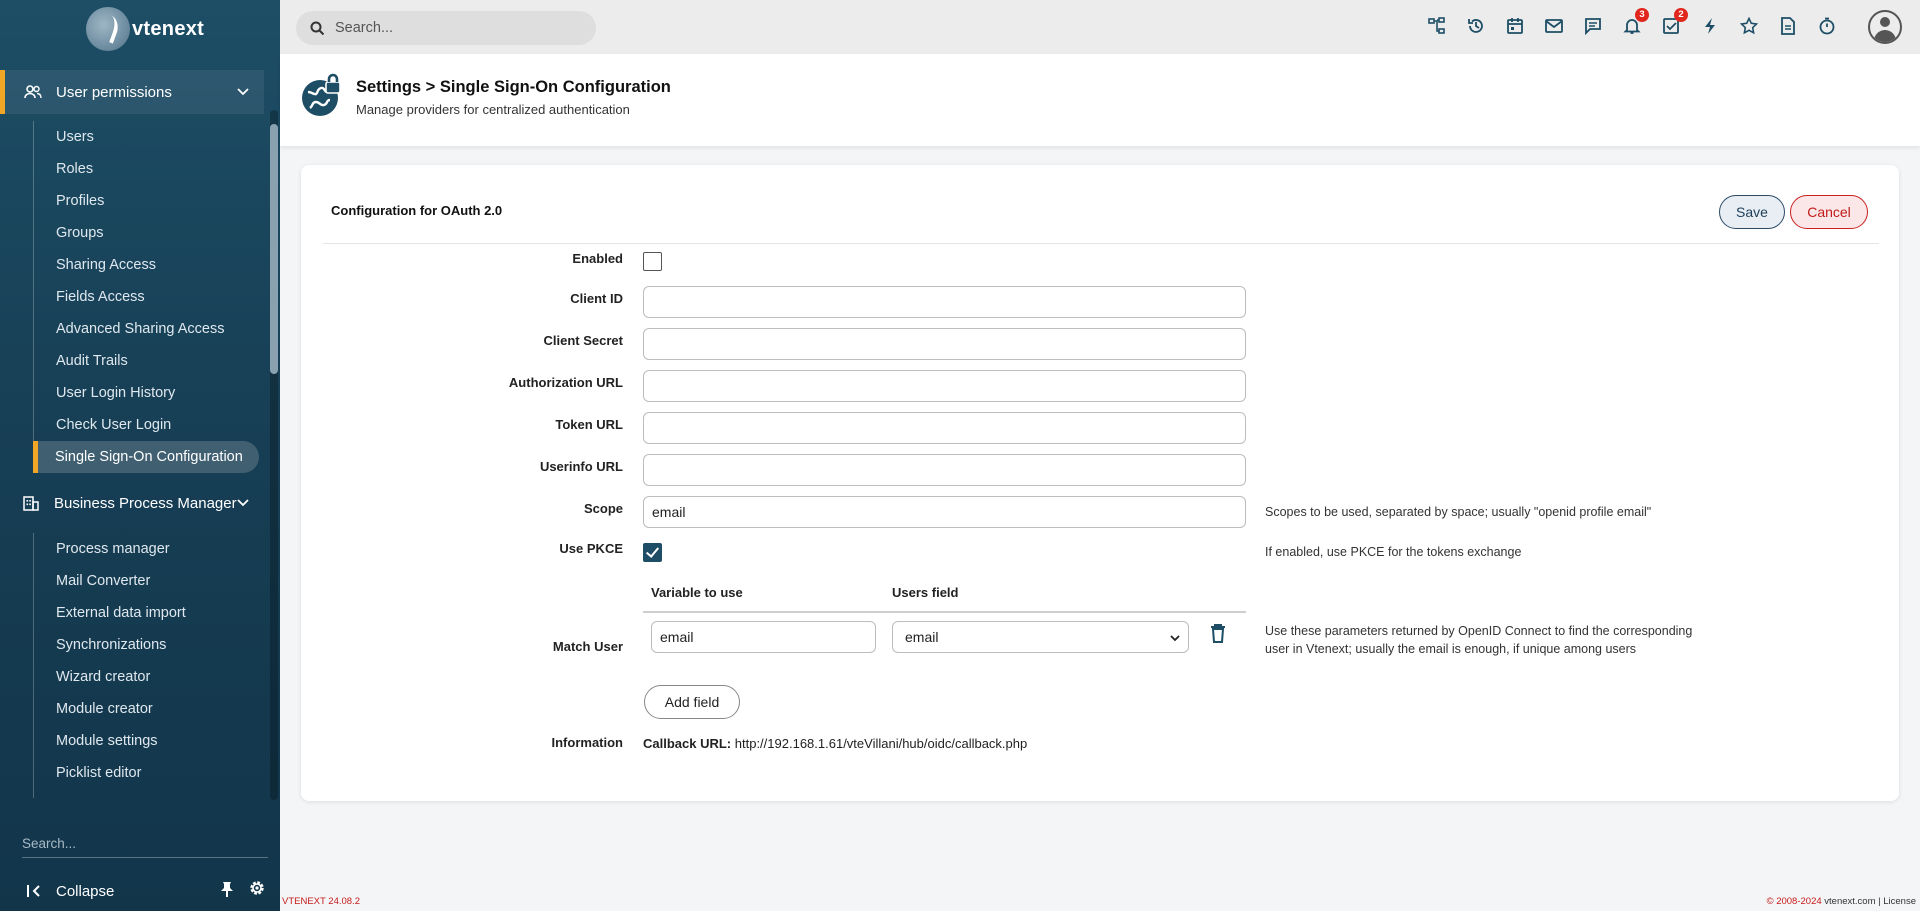 This screenshot has width=1920, height=911. Describe the element at coordinates (33, 92) in the screenshot. I see `users-icon` at that location.